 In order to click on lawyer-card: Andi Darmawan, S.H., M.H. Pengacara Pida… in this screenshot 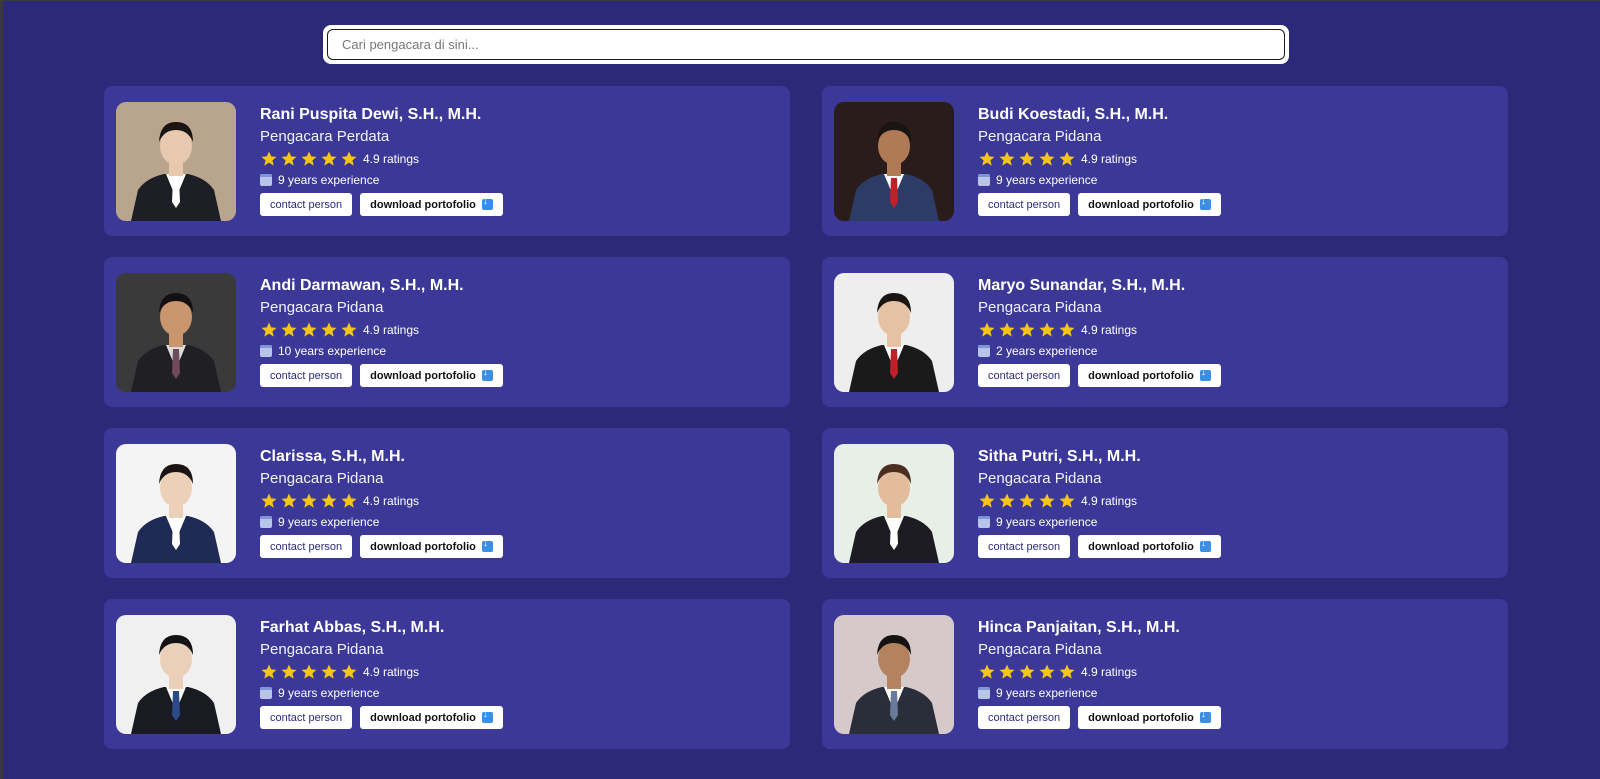, I will do `click(447, 332)`.